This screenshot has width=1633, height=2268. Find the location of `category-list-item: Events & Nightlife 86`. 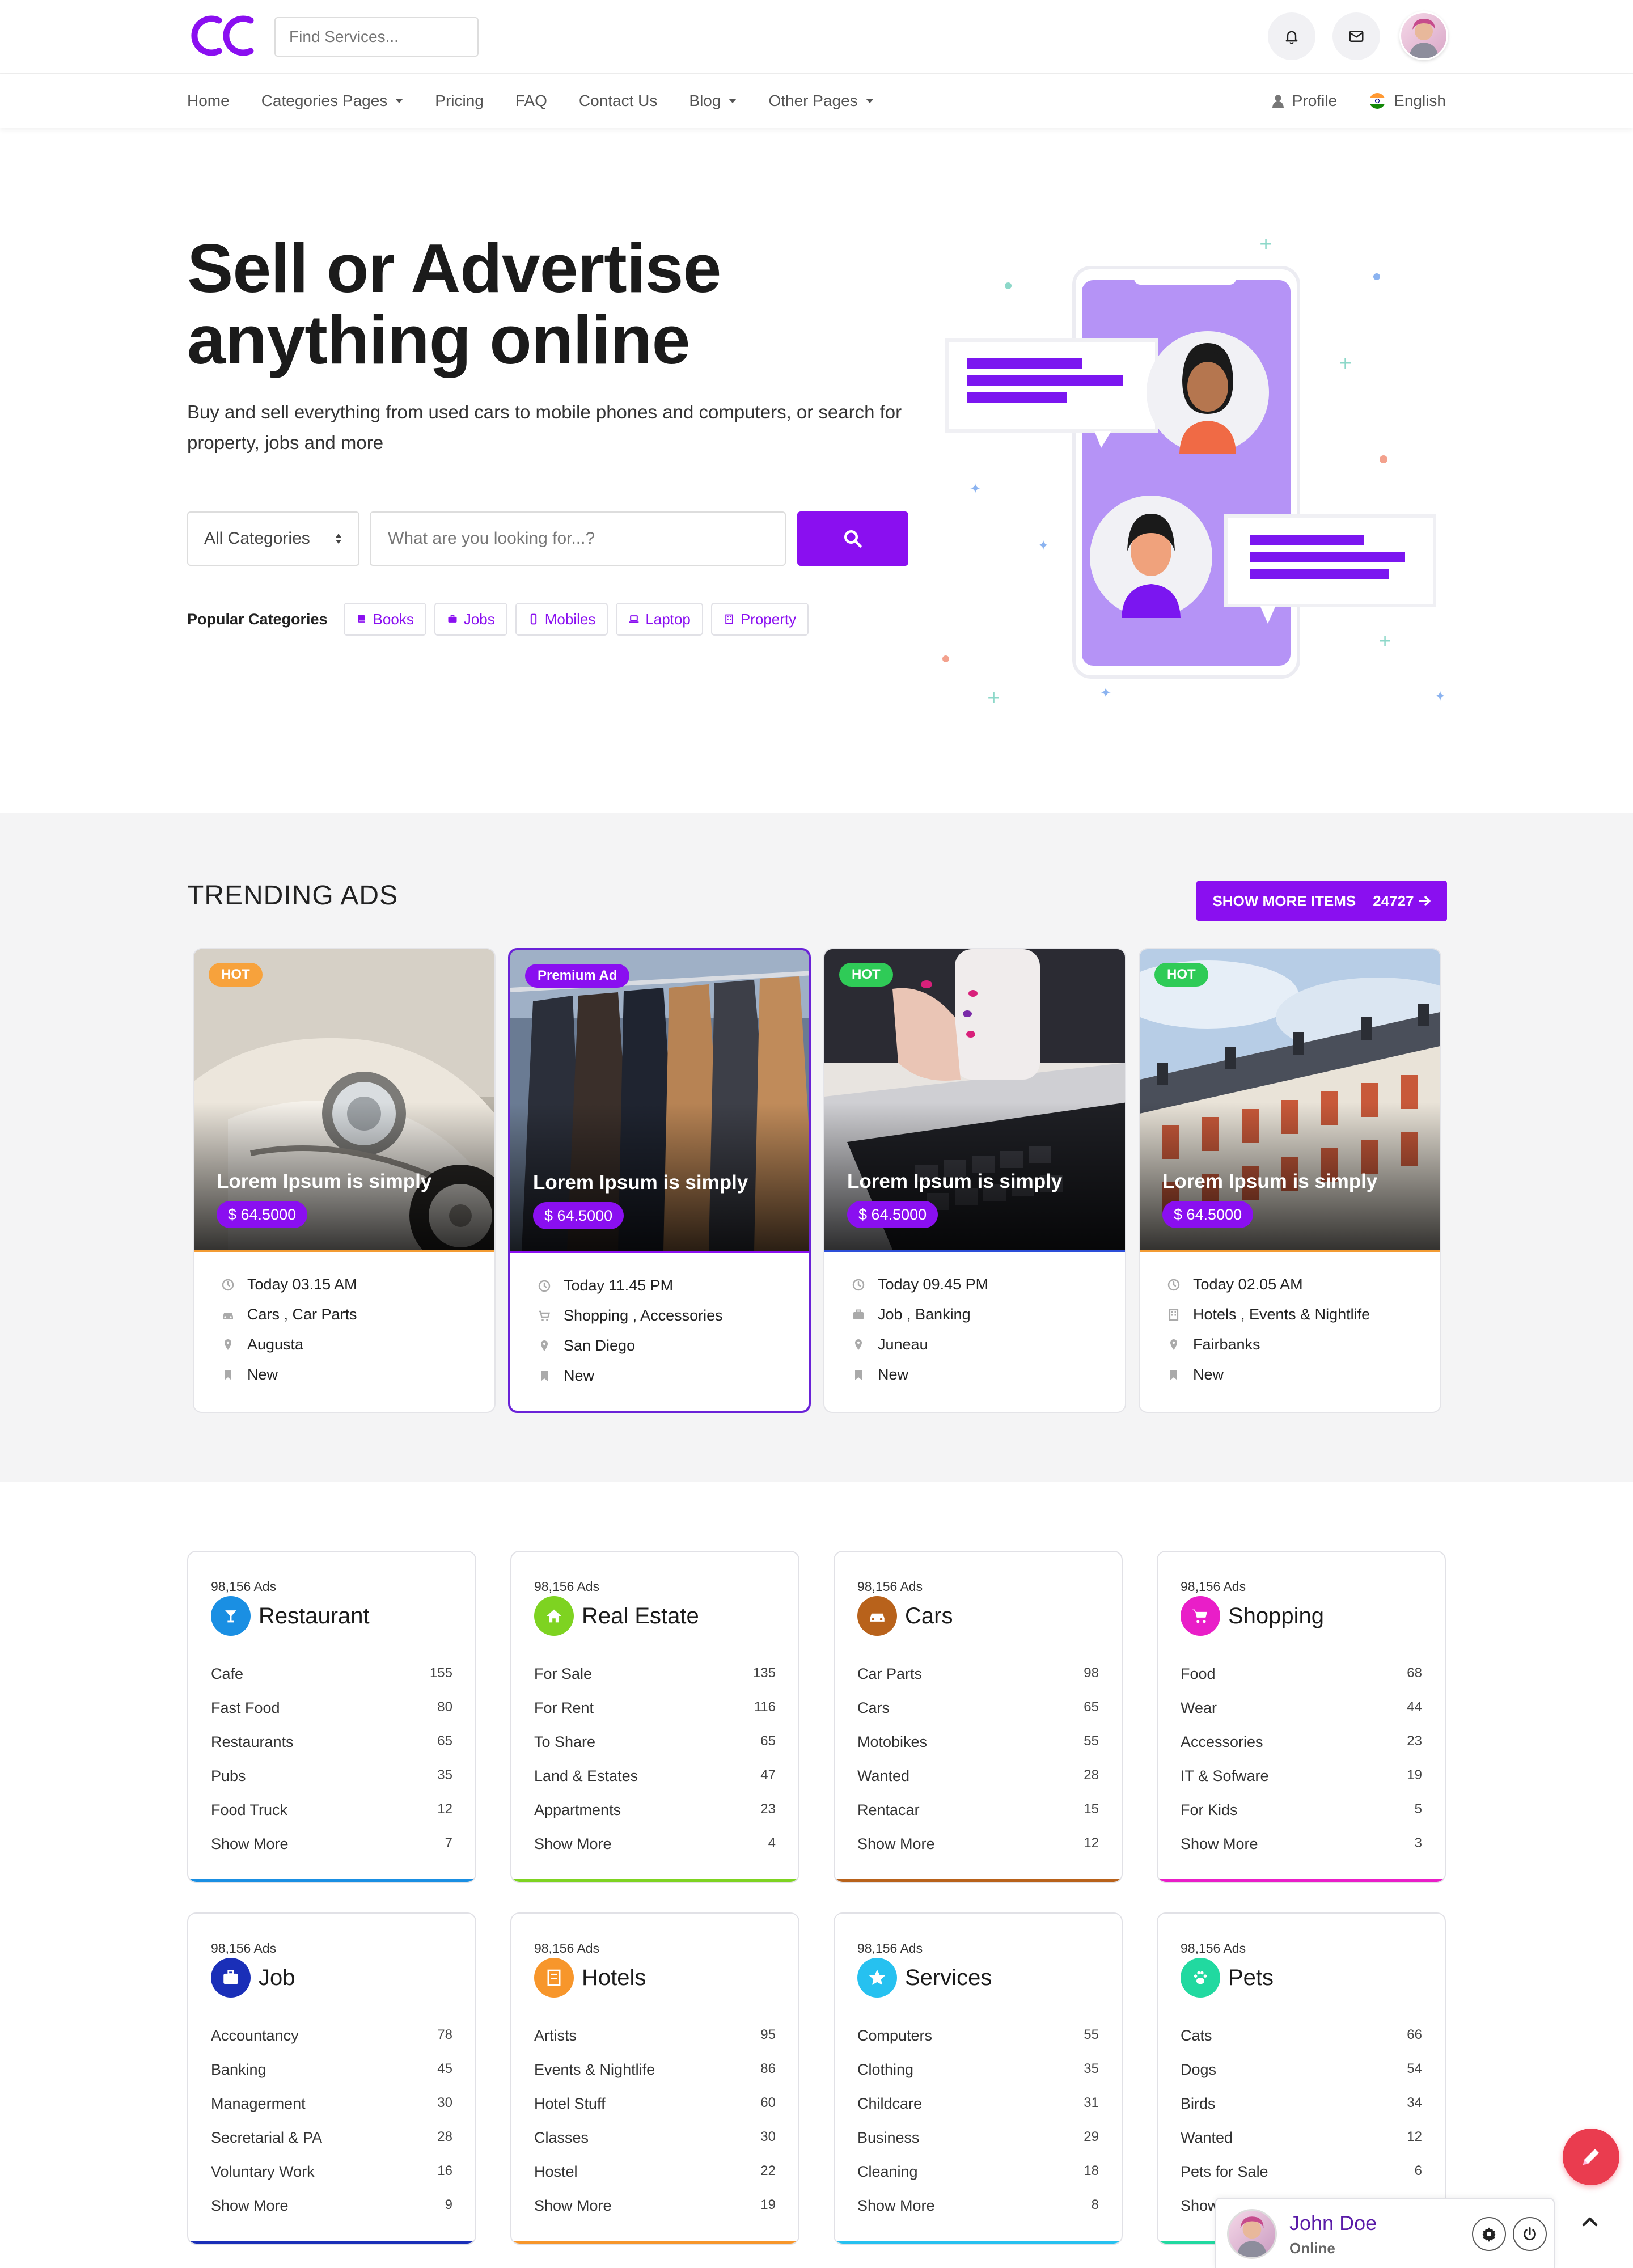

category-list-item: Events & Nightlife 86 is located at coordinates (655, 2078).